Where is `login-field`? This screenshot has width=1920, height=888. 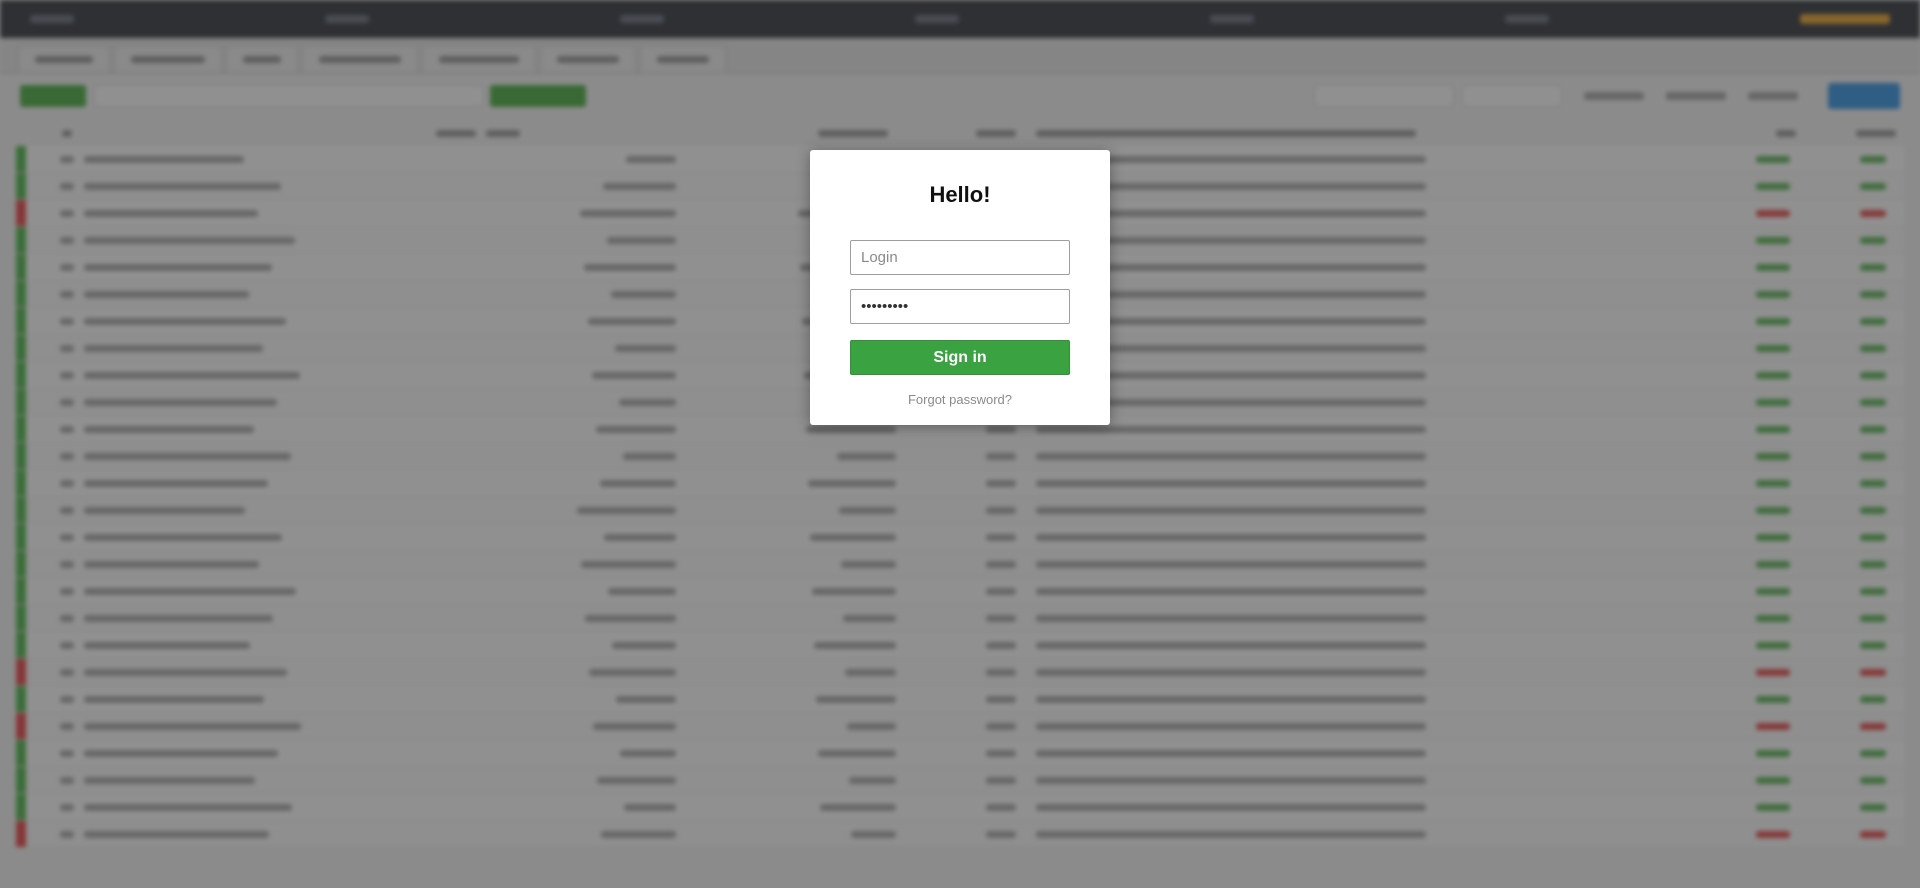
login-field is located at coordinates (960, 257).